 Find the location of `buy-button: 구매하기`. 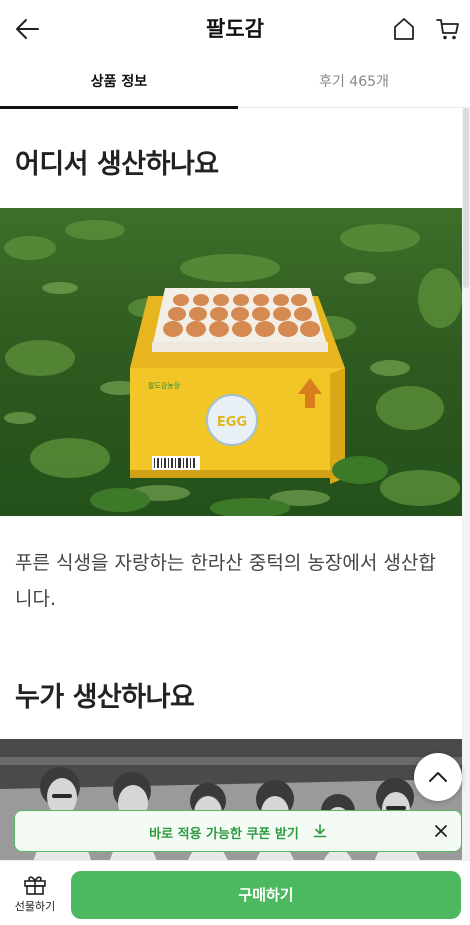

buy-button: 구매하기 is located at coordinates (266, 895).